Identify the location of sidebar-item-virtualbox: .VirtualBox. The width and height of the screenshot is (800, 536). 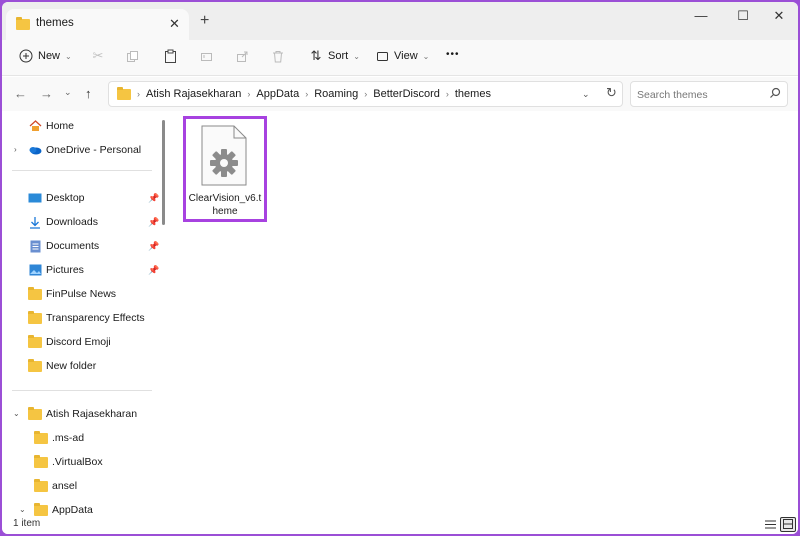
(68, 462).